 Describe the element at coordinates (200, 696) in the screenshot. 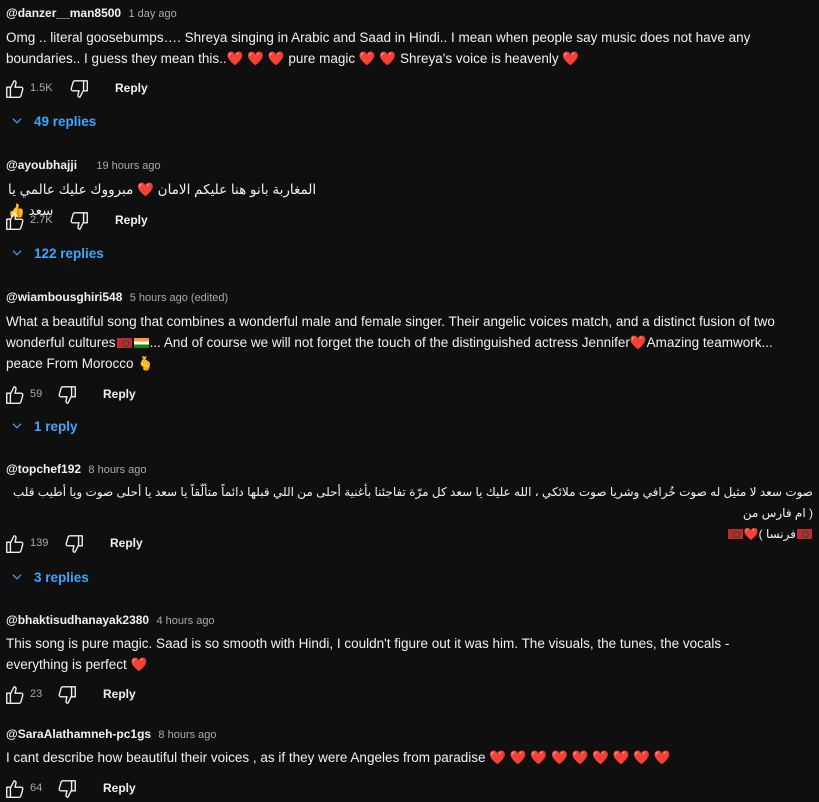

I see `comment-actions: 23 Reply` at that location.